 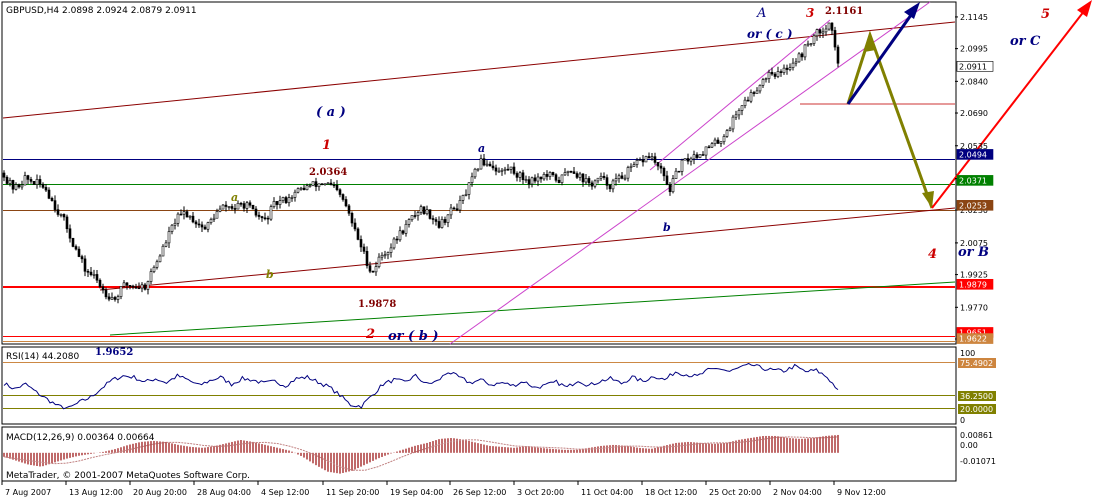 I want to click on wave-label-or-b: or ( b ), so click(x=413, y=336).